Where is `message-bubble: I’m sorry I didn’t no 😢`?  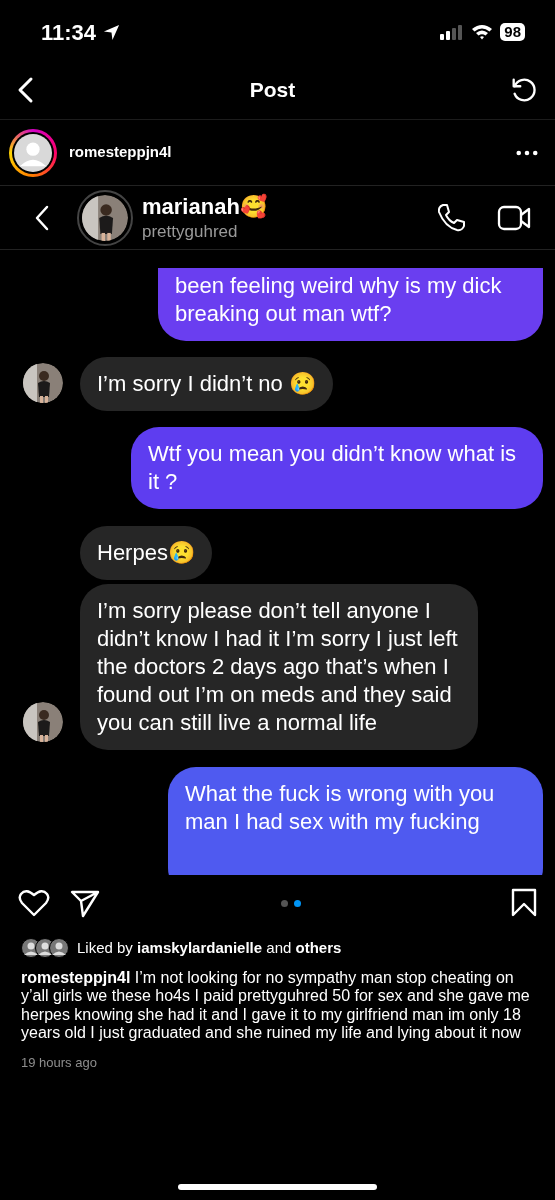 message-bubble: I’m sorry I didn’t no 😢 is located at coordinates (206, 384).